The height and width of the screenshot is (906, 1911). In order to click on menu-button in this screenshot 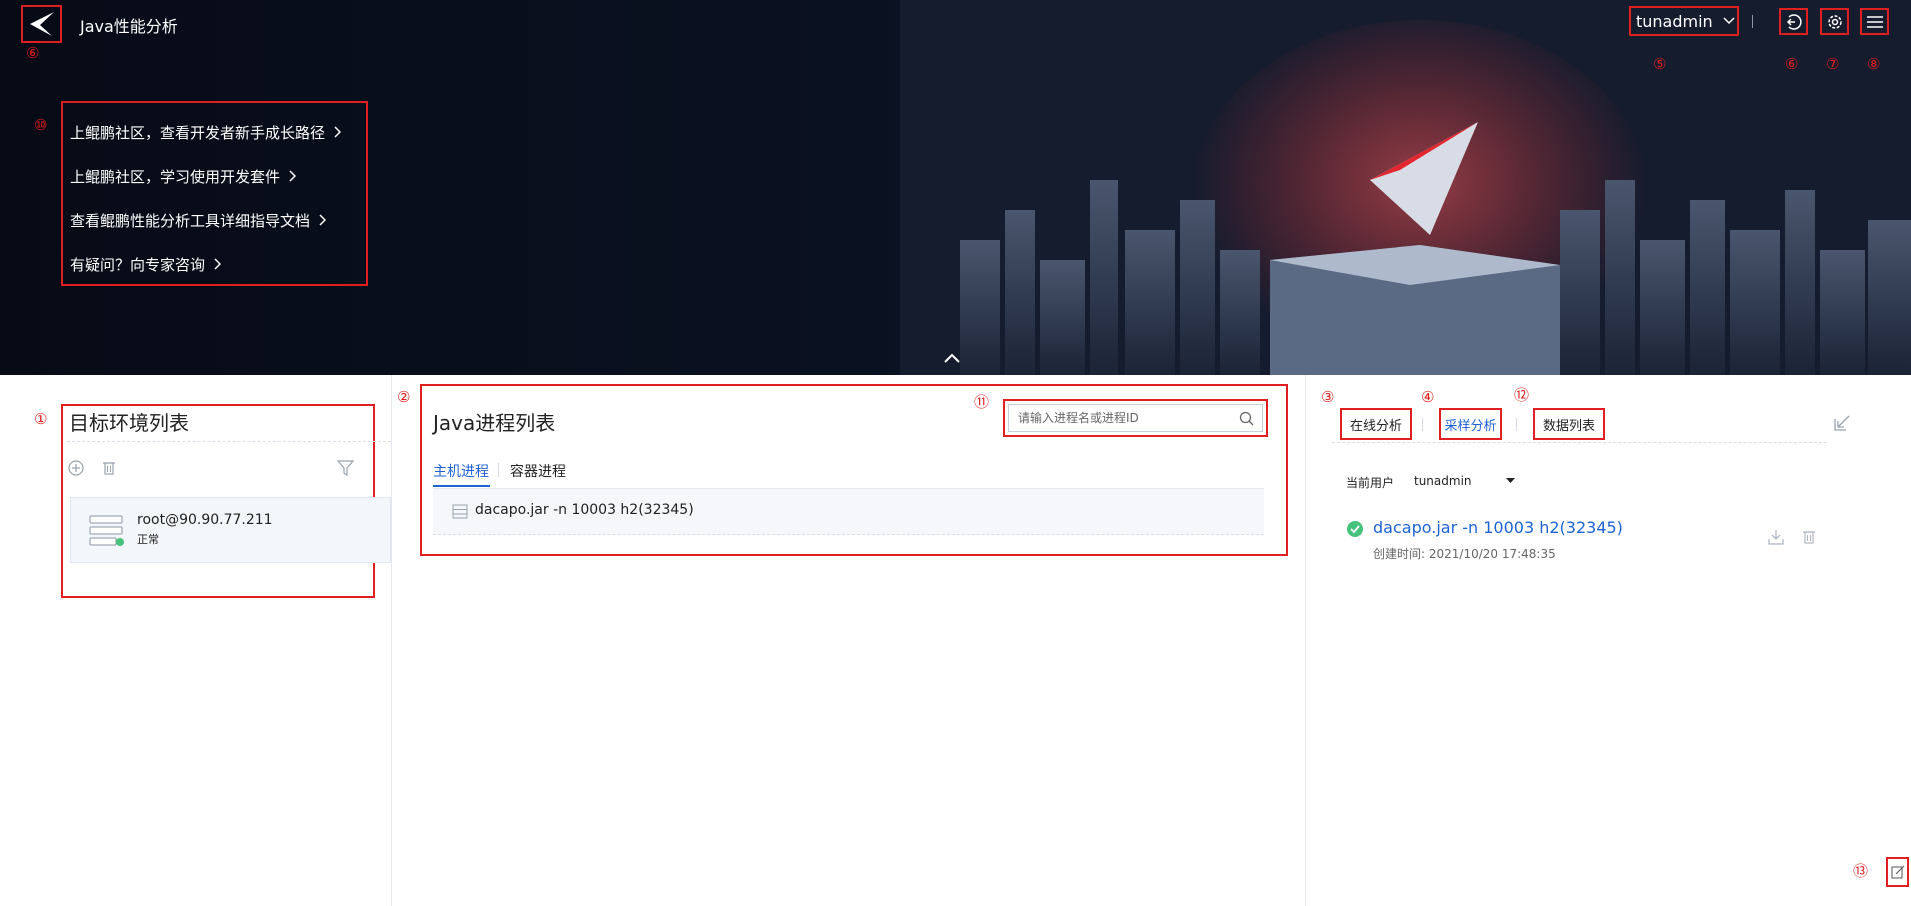, I will do `click(1874, 21)`.